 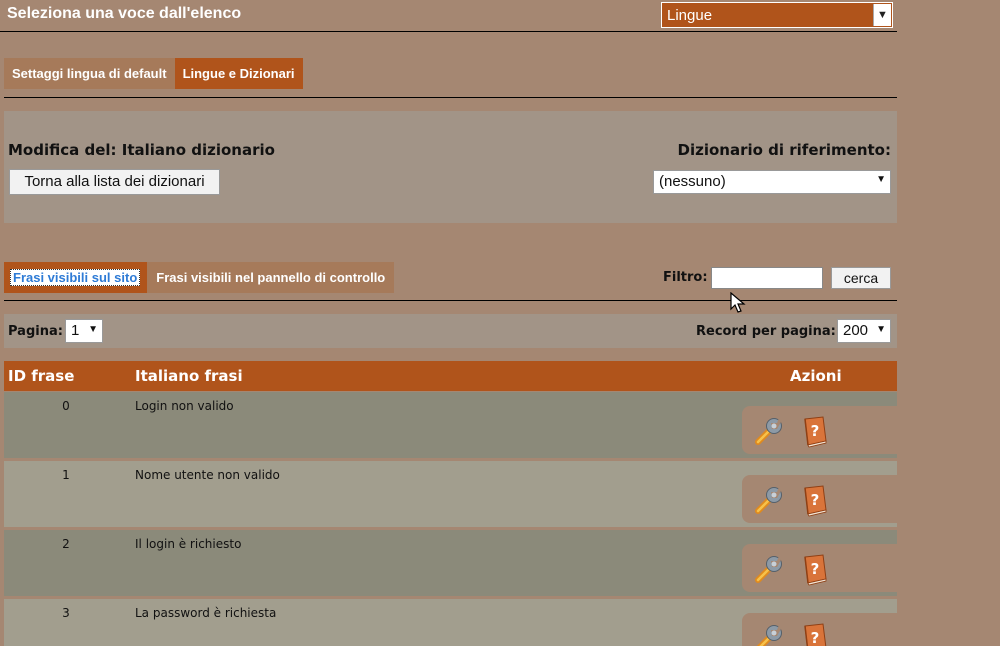 What do you see at coordinates (66, 475) in the screenshot?
I see `row-id: 1` at bounding box center [66, 475].